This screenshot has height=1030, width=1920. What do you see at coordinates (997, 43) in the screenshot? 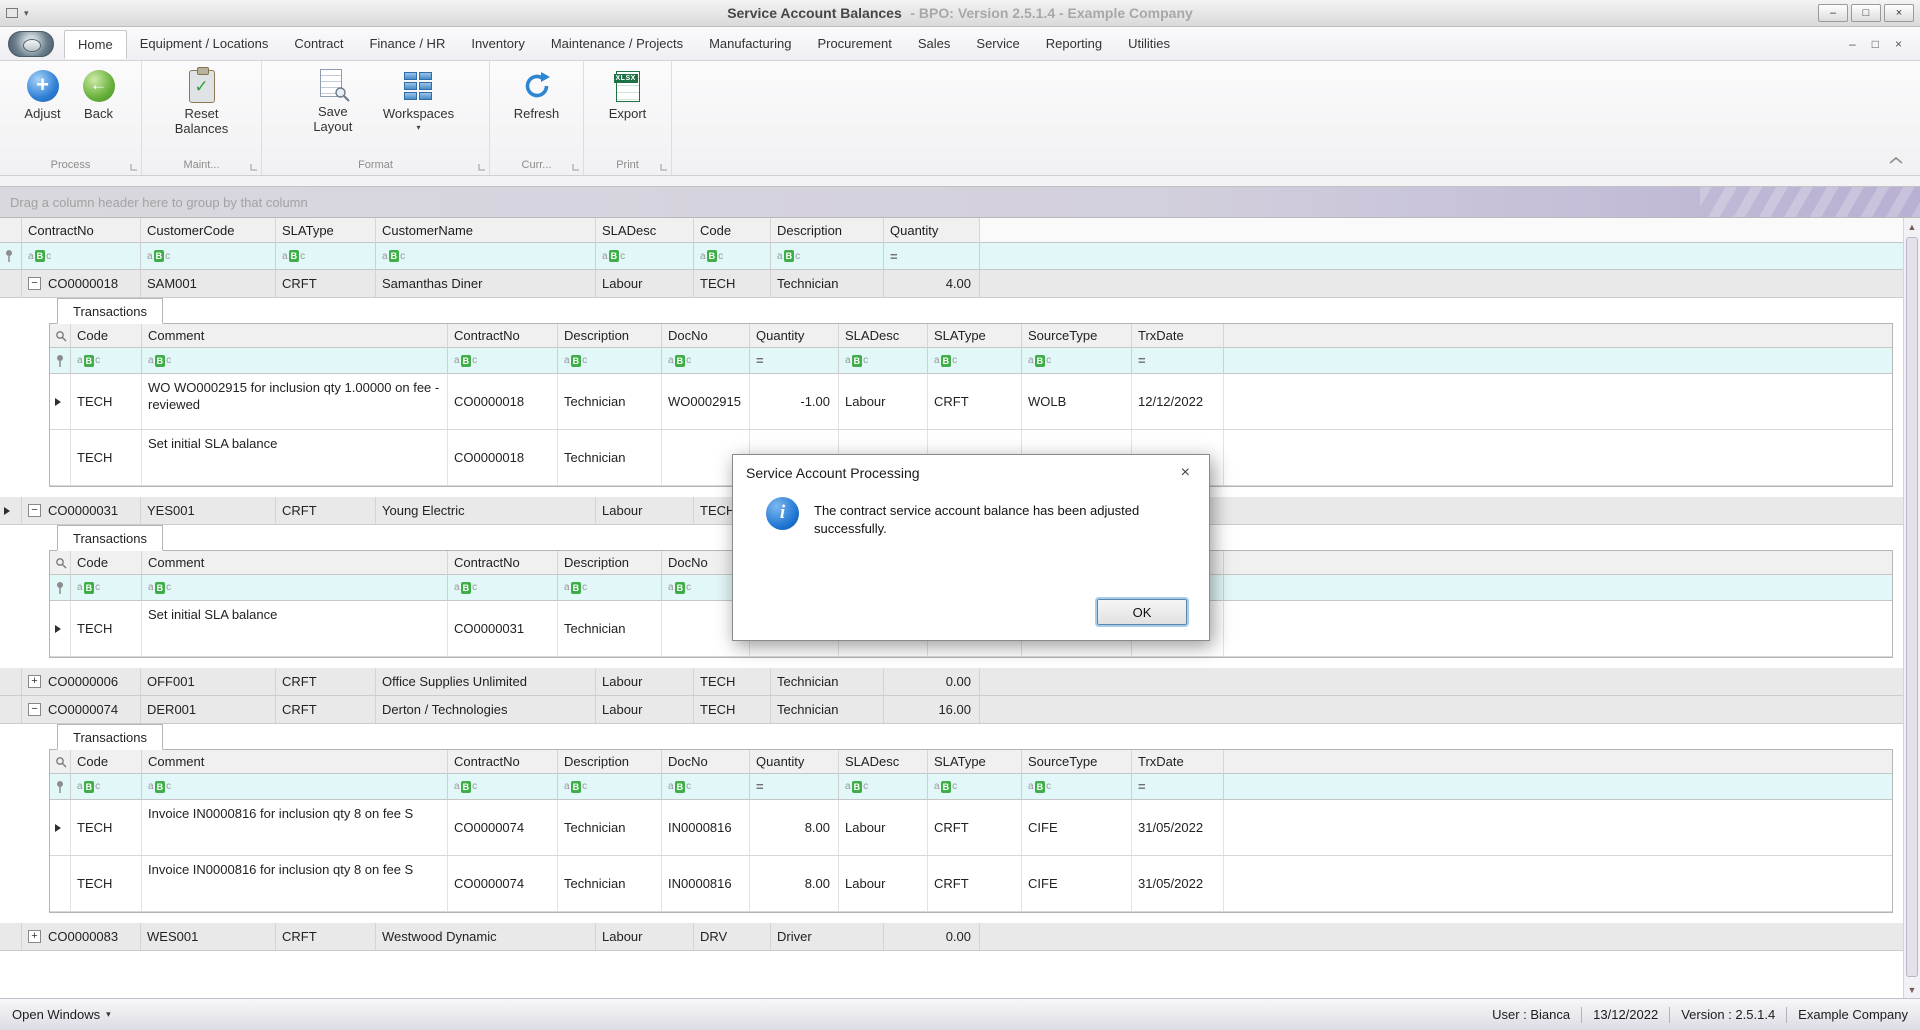
I see `tab-service: Service` at bounding box center [997, 43].